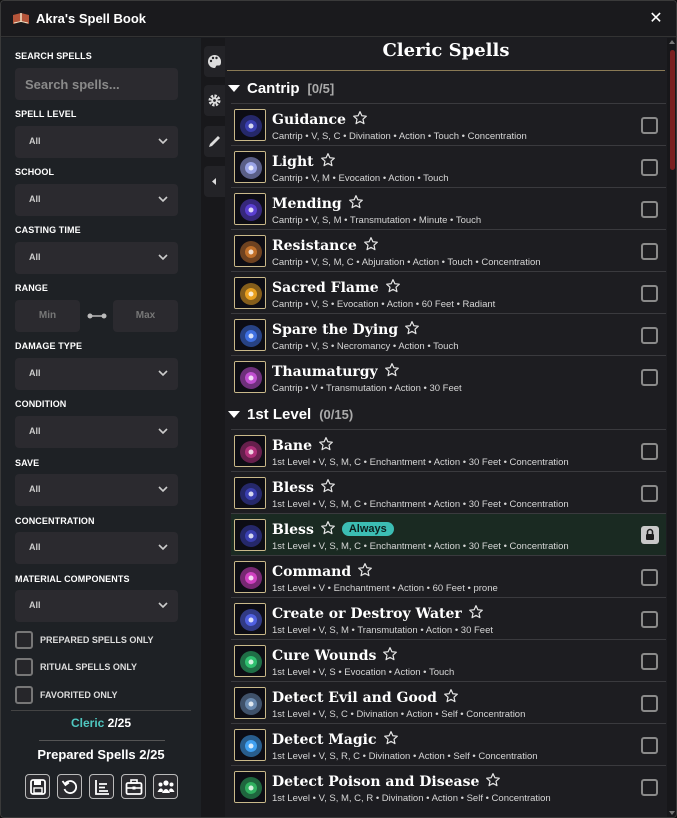 The width and height of the screenshot is (677, 818). What do you see at coordinates (84, 640) in the screenshot?
I see `prepared-only-checkbox: PREPARED SPELLS ONLY` at bounding box center [84, 640].